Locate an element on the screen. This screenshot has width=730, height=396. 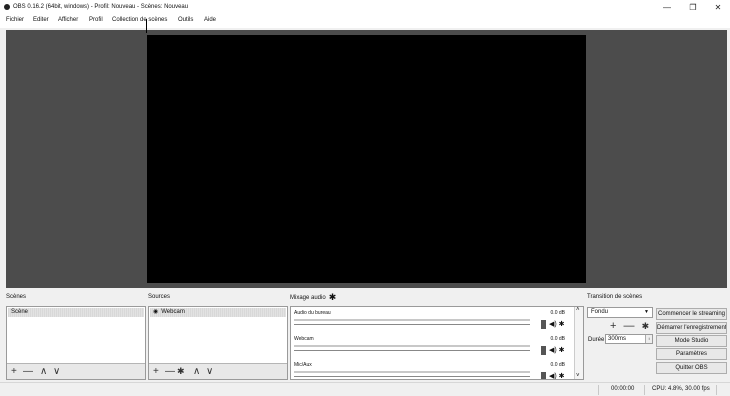
scenes-panel: Scène + — ∧ ∨ is located at coordinates (76, 343).